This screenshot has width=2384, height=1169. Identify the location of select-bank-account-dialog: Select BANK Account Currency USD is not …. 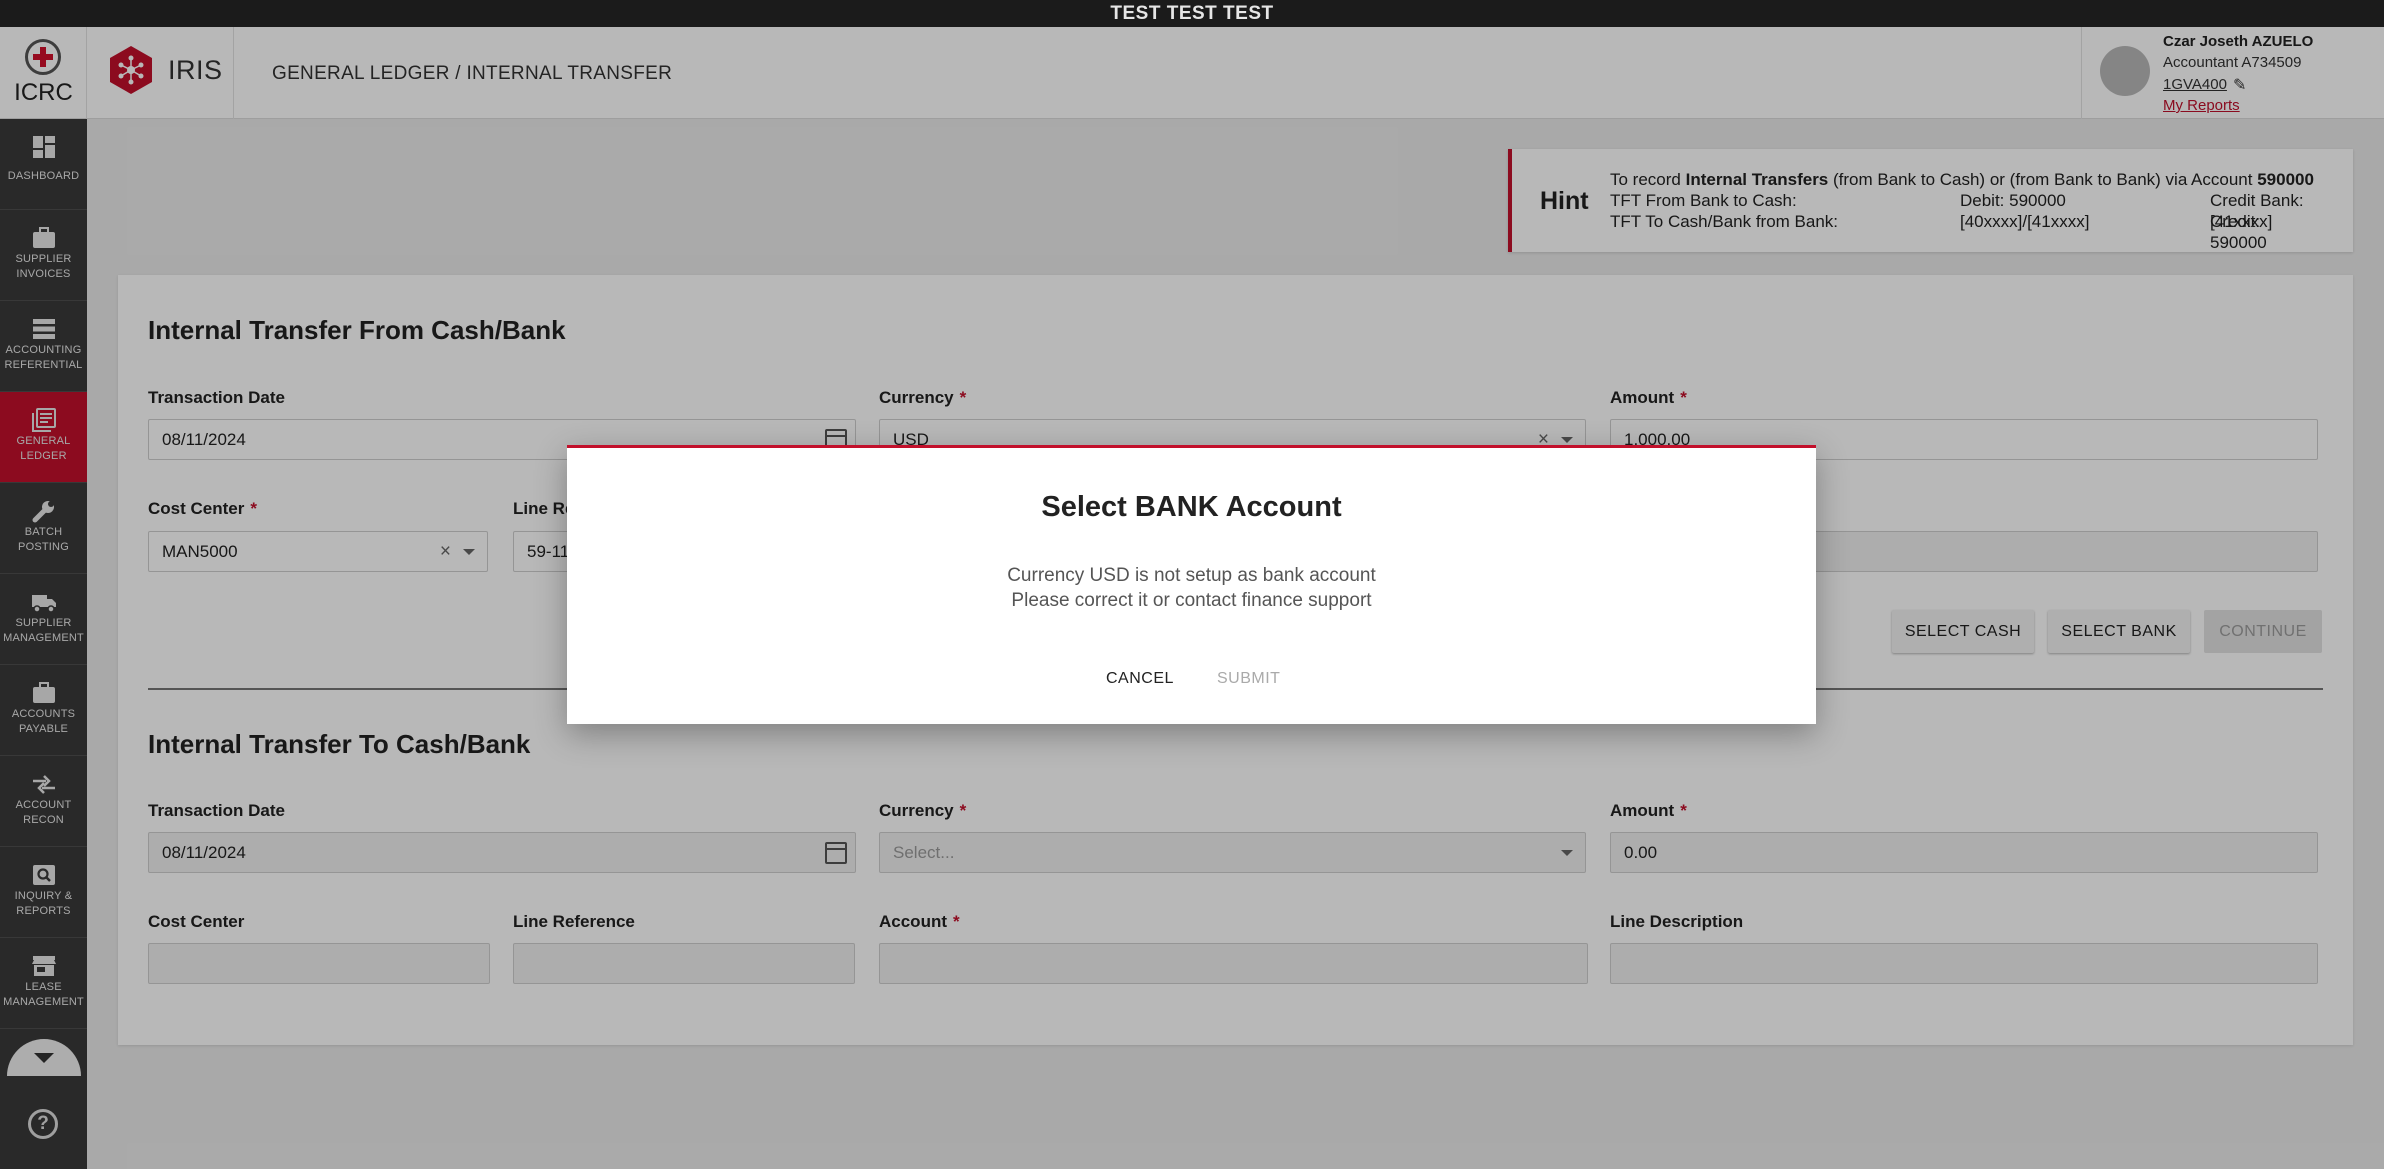
(1191, 584).